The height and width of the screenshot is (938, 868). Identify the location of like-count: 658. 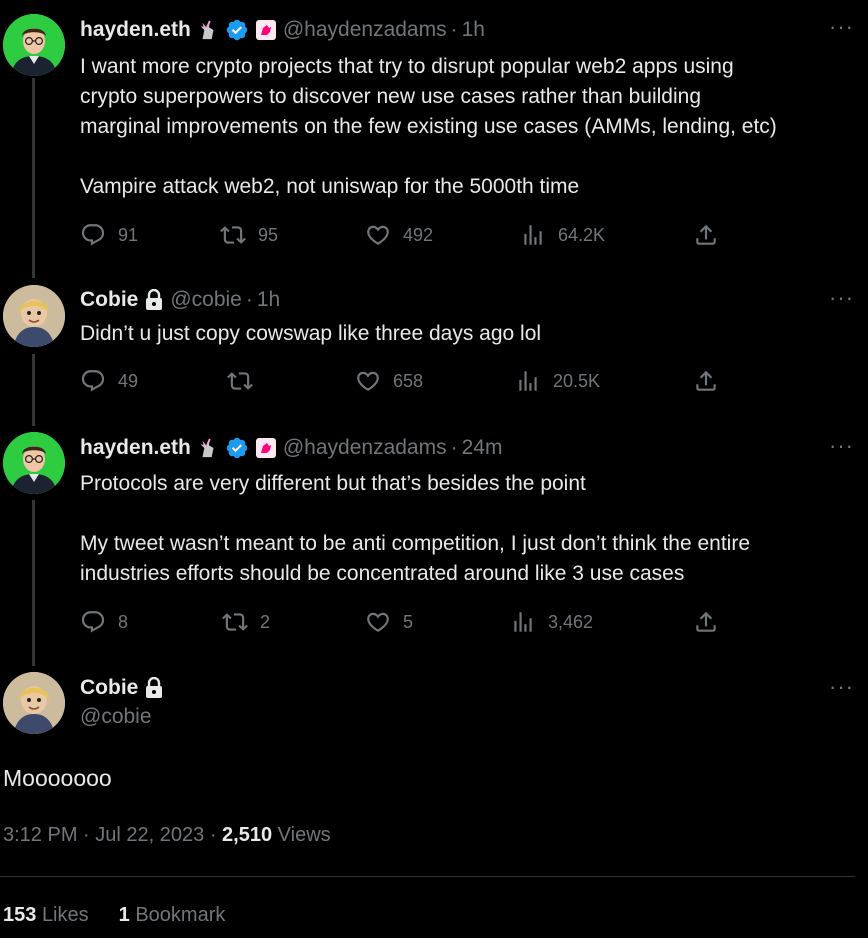
(408, 380).